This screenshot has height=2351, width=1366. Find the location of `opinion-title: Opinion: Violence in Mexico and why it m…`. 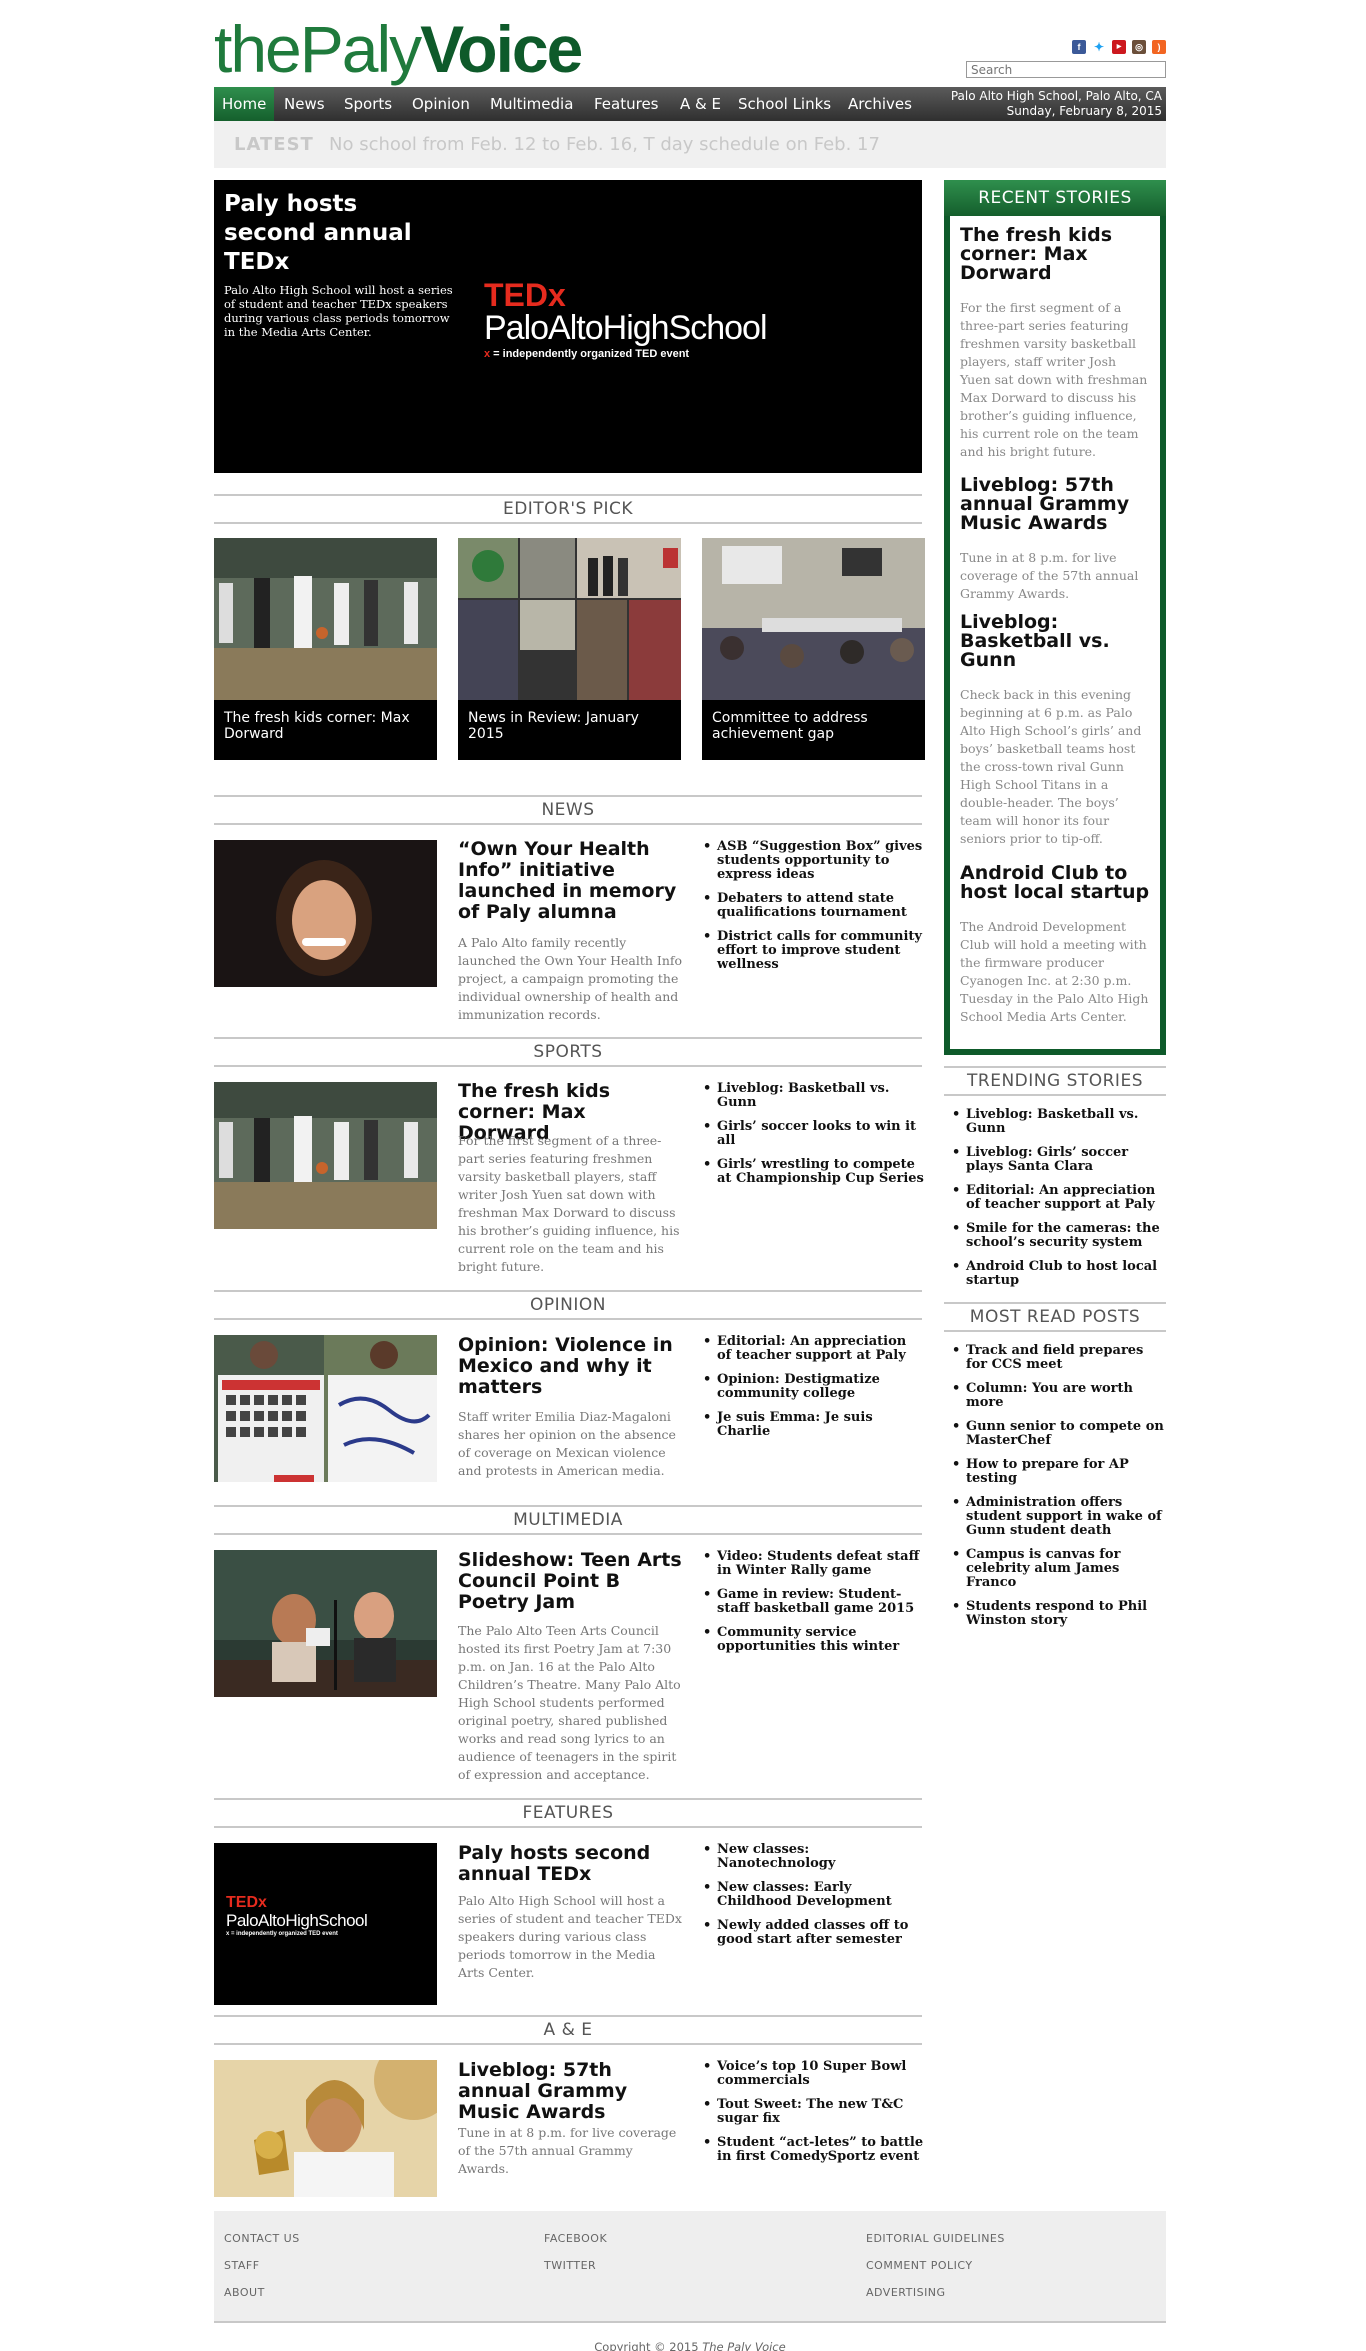

opinion-title: Opinion: Violence in Mexico and why it m… is located at coordinates (570, 1366).